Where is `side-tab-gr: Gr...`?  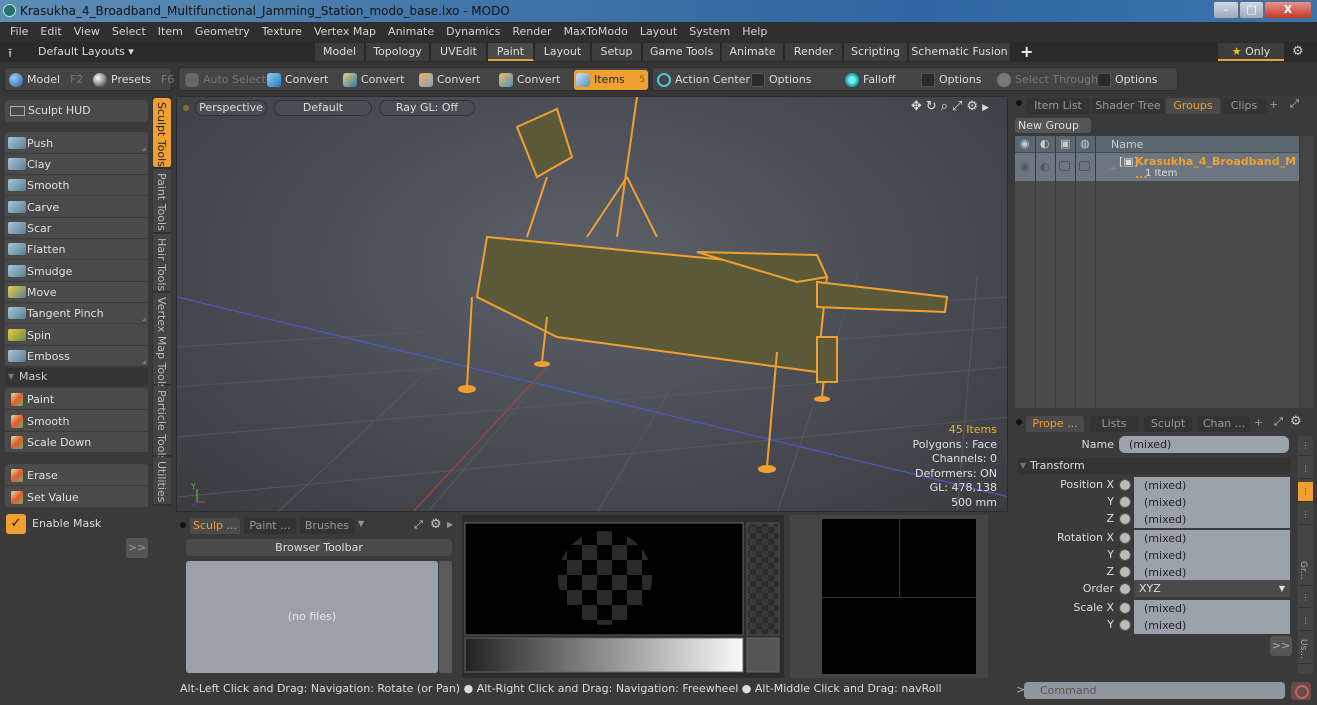
side-tab-gr: Gr... is located at coordinates (1305, 571).